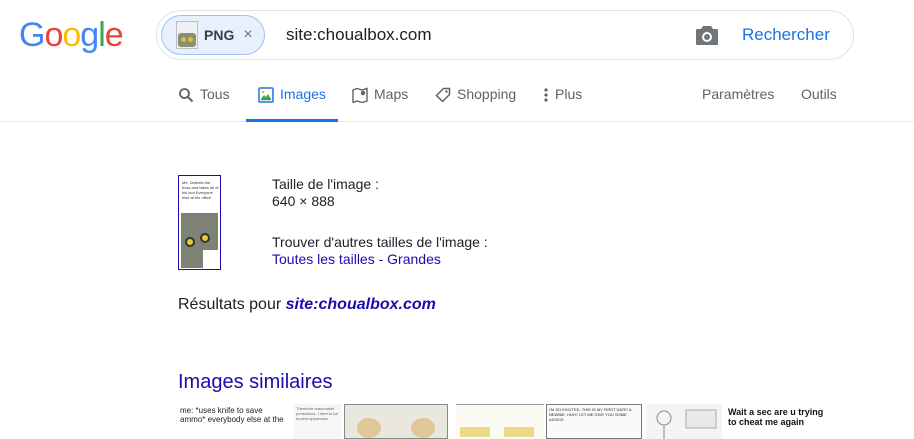 This screenshot has height=439, width=914. What do you see at coordinates (247, 35) in the screenshot?
I see `close-icon: ×` at bounding box center [247, 35].